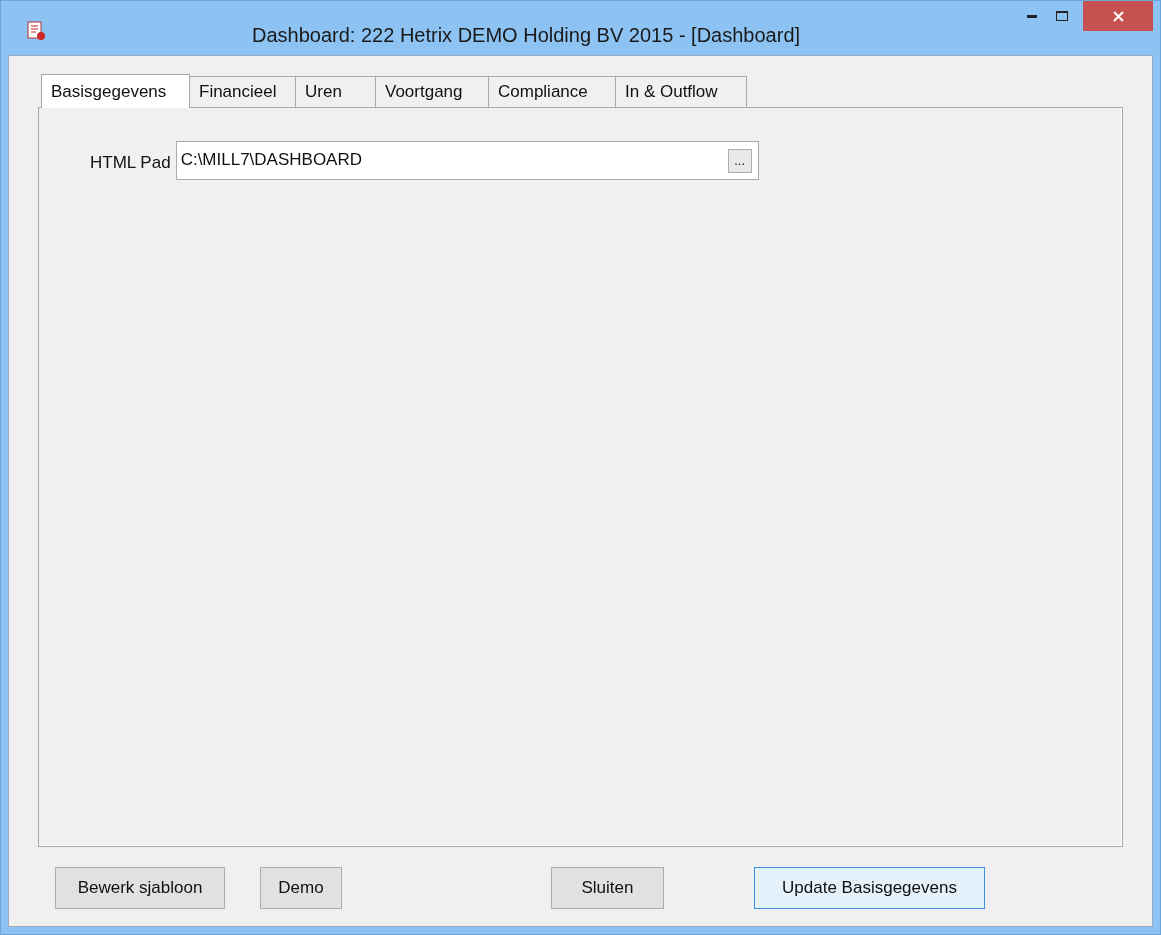 This screenshot has height=935, width=1161. What do you see at coordinates (336, 91) in the screenshot?
I see `tab: Uren` at bounding box center [336, 91].